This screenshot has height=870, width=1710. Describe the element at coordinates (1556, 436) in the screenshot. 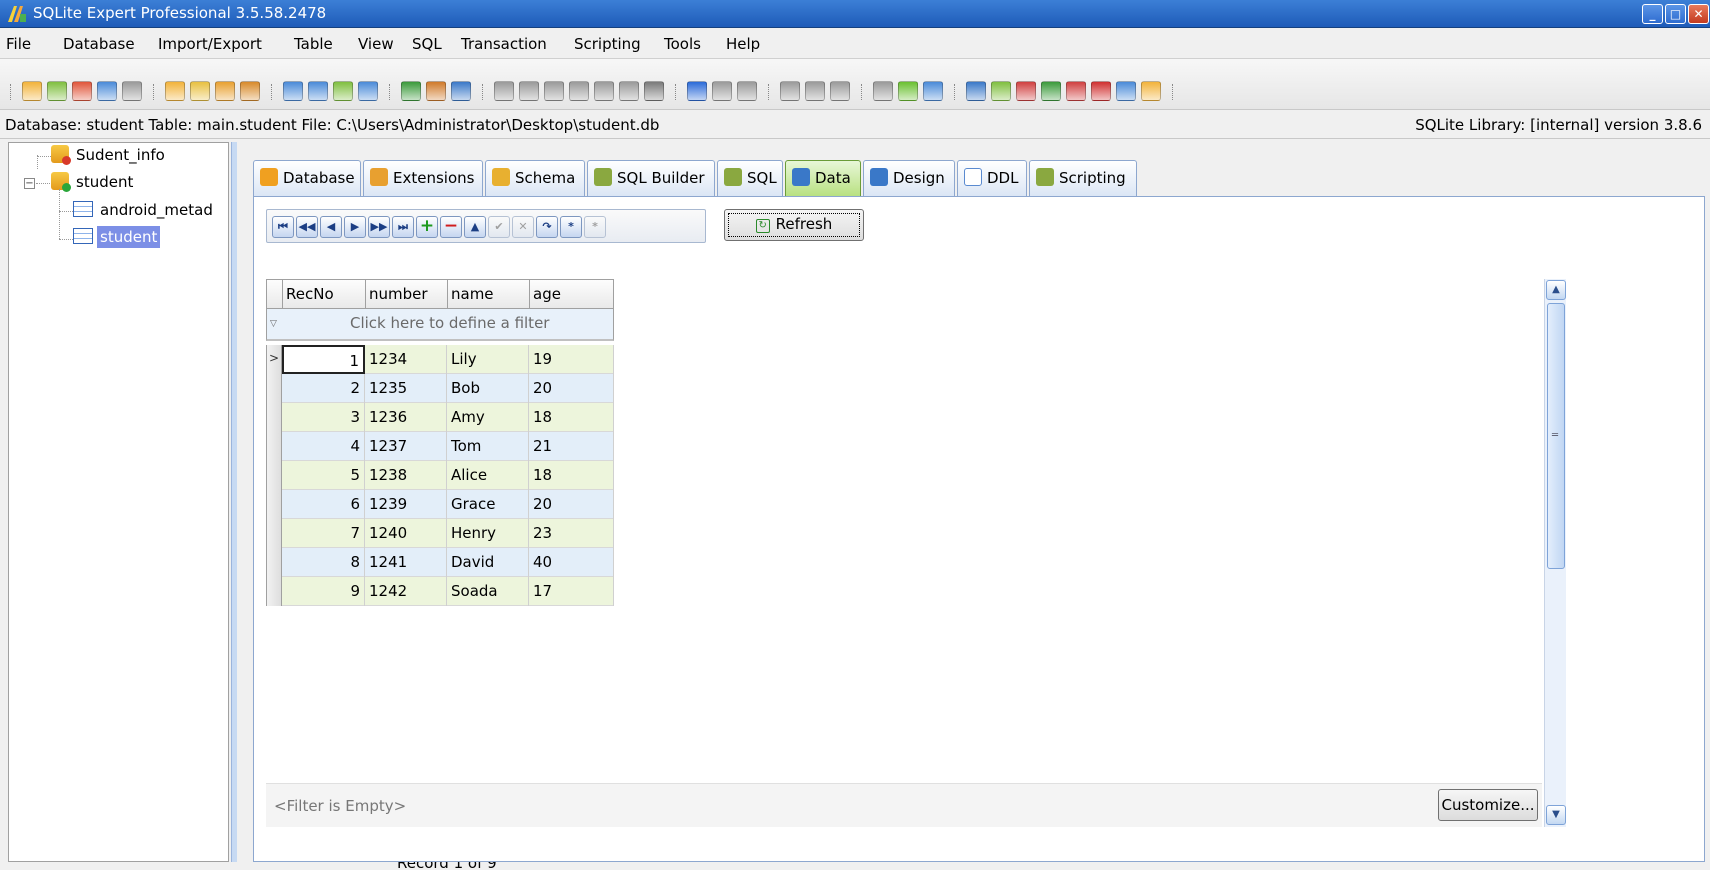

I see `scroll-thumb: ═` at that location.